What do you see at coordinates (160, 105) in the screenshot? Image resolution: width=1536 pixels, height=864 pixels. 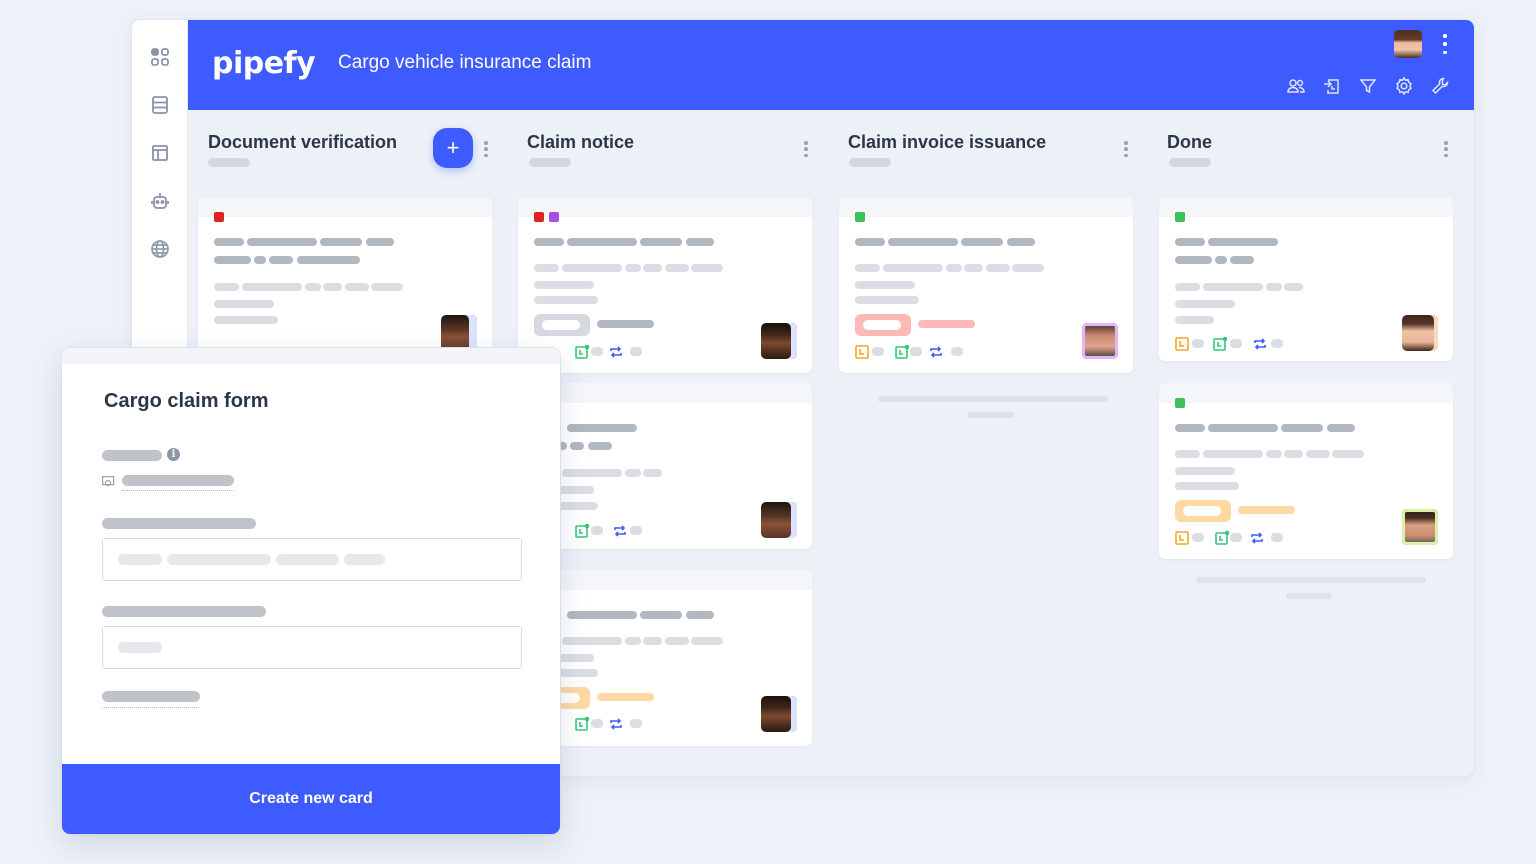 I see `database-icon` at bounding box center [160, 105].